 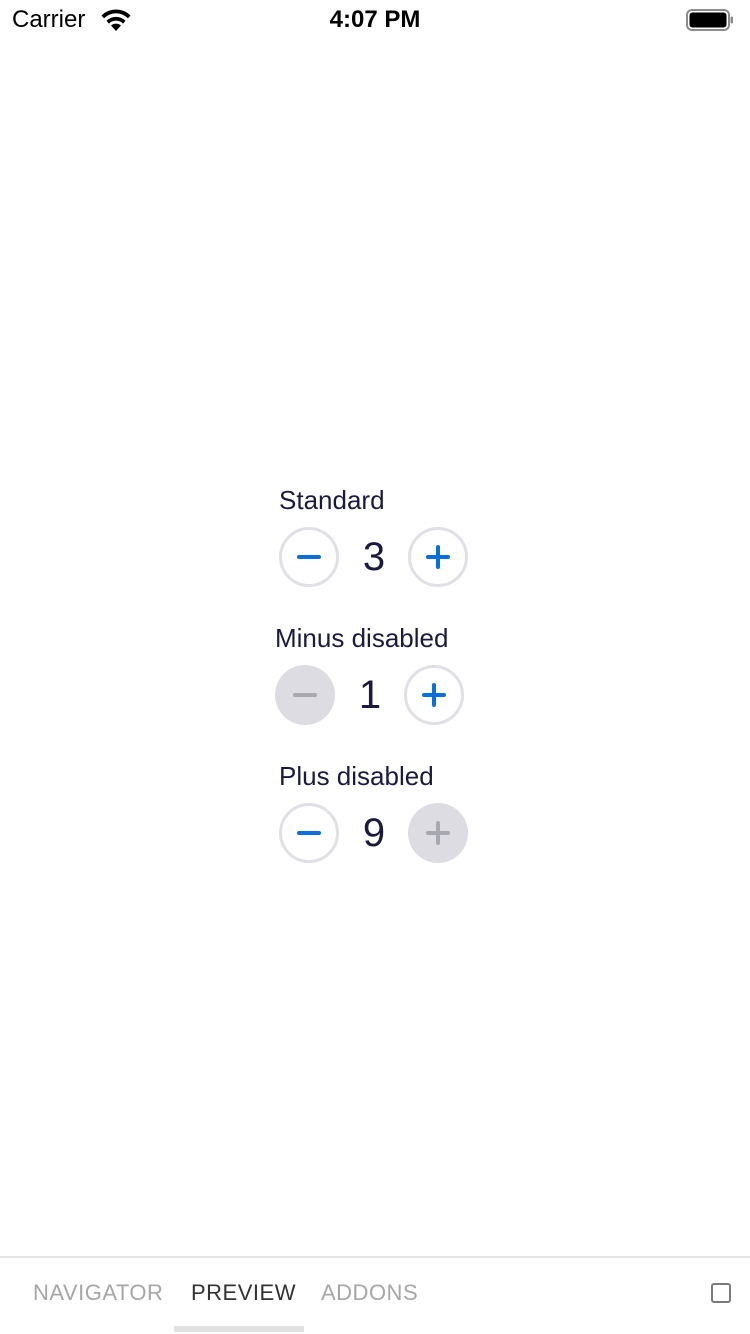 I want to click on stepper-label: Standard, so click(x=332, y=500).